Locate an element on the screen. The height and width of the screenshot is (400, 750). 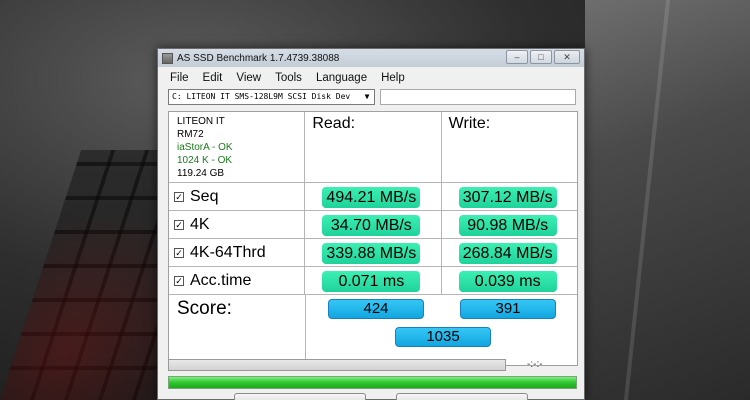
test-label-seq: ✓ Seq is located at coordinates (237, 197).